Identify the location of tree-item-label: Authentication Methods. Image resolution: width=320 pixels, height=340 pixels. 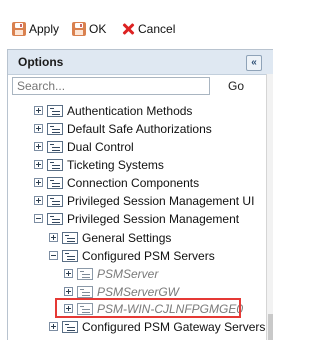
(130, 110).